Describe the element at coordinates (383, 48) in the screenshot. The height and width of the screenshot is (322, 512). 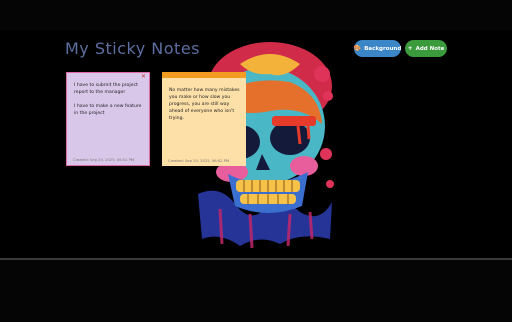
I see `background-button-label: Background` at that location.